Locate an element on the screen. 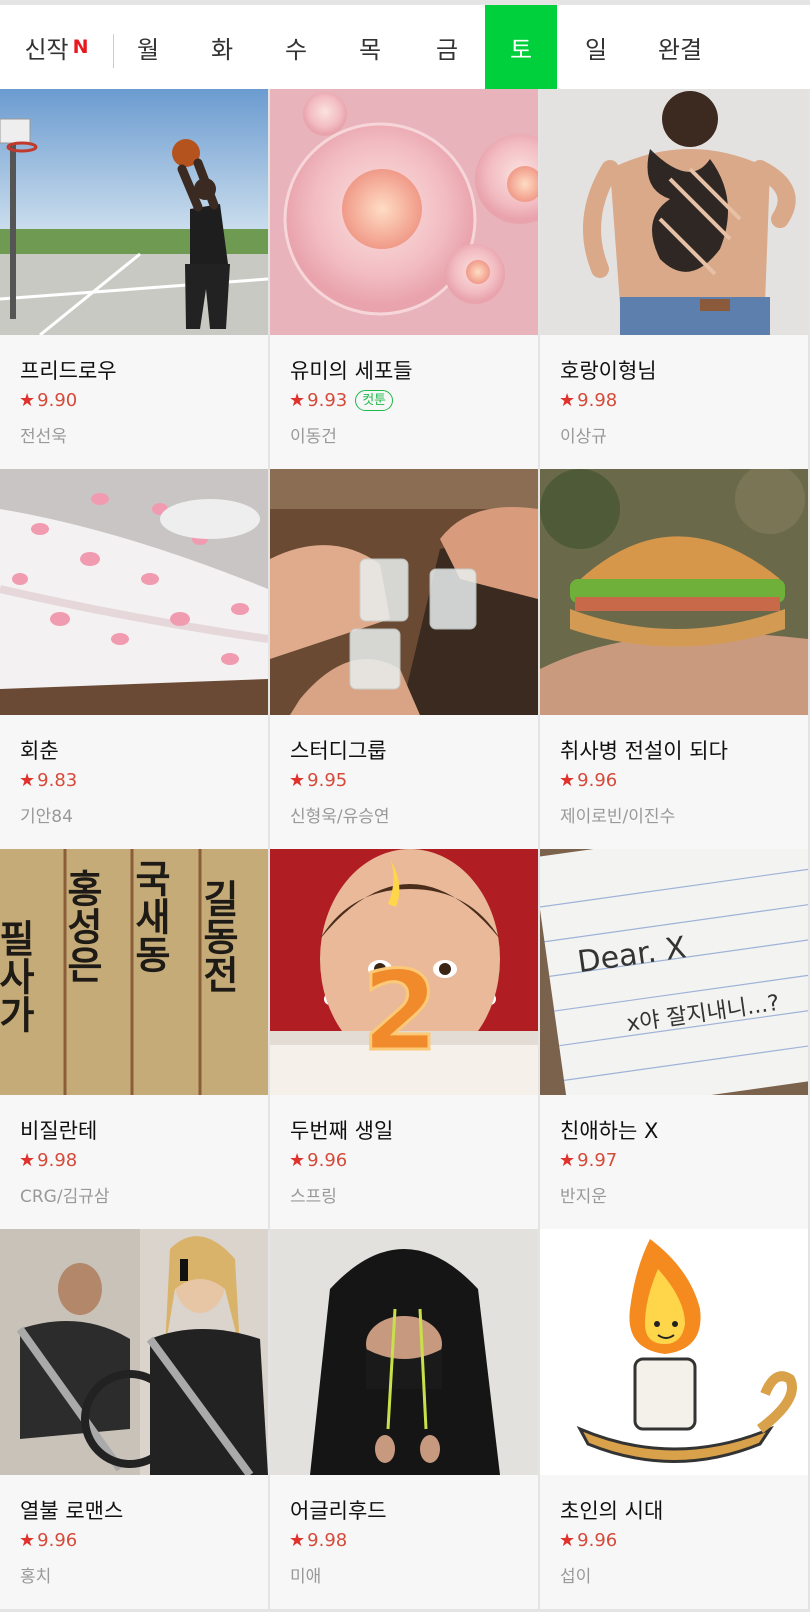 Image resolution: width=810 pixels, height=1612 pixels. comic-info: 초인의 시대 ★ 9.96 섭이 is located at coordinates (674, 1542).